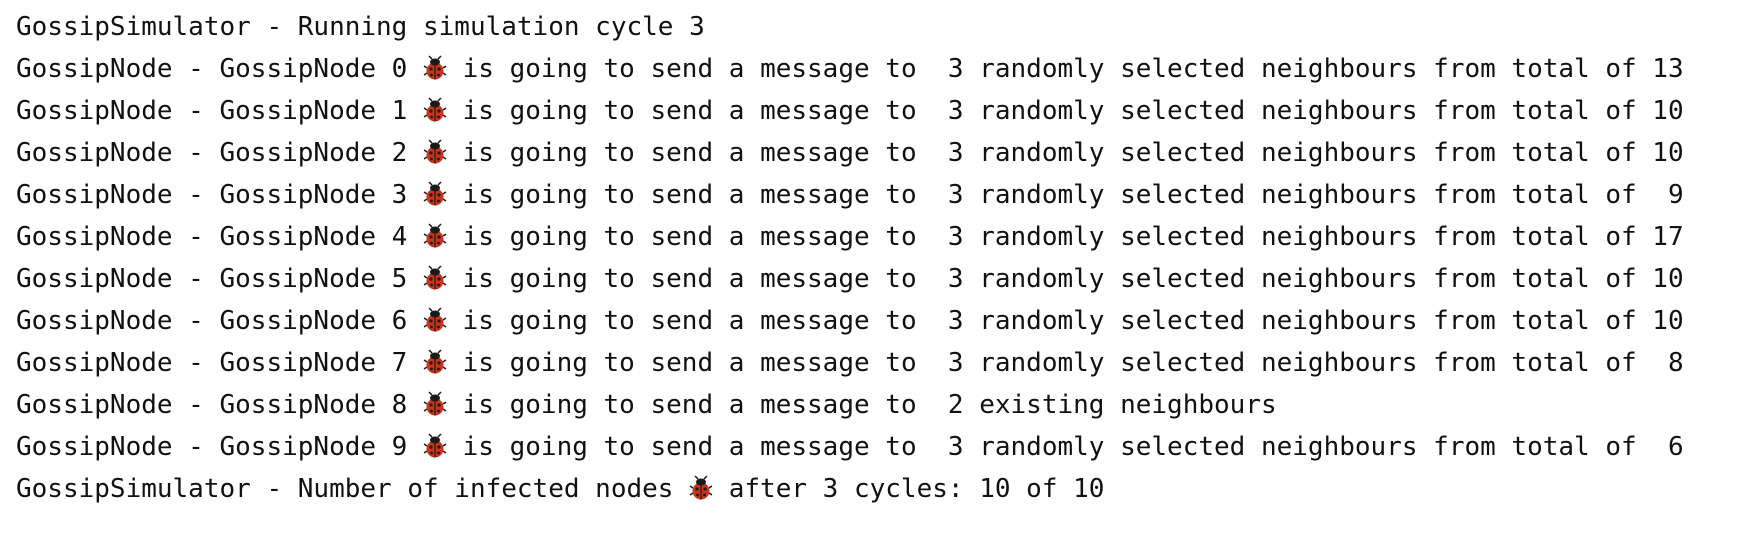  What do you see at coordinates (909, 489) in the screenshot?
I see `log-suffix: after 3 cycles: 10 of 10` at bounding box center [909, 489].